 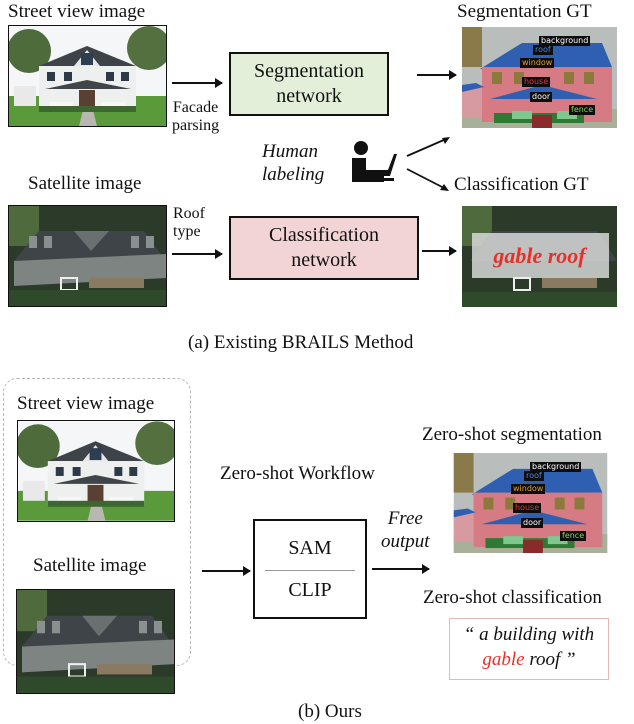 What do you see at coordinates (324, 260) in the screenshot?
I see `classification-network-line-2: network` at bounding box center [324, 260].